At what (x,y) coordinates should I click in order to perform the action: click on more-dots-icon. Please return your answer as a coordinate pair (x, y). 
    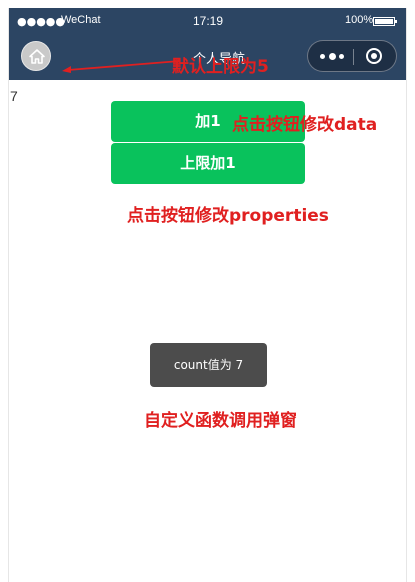
    Looking at the image, I should click on (333, 56).